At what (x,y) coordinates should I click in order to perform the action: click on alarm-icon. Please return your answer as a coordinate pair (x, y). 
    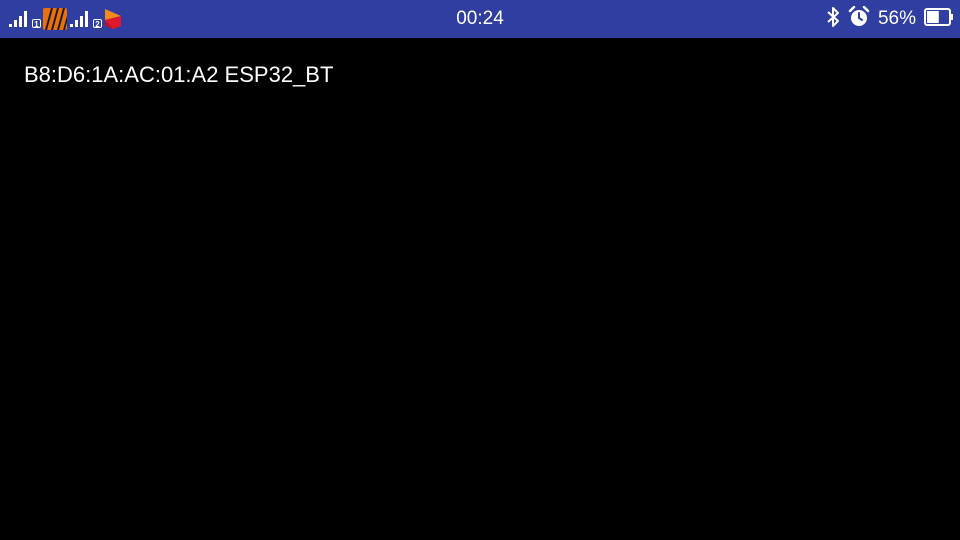
    Looking at the image, I should click on (859, 19).